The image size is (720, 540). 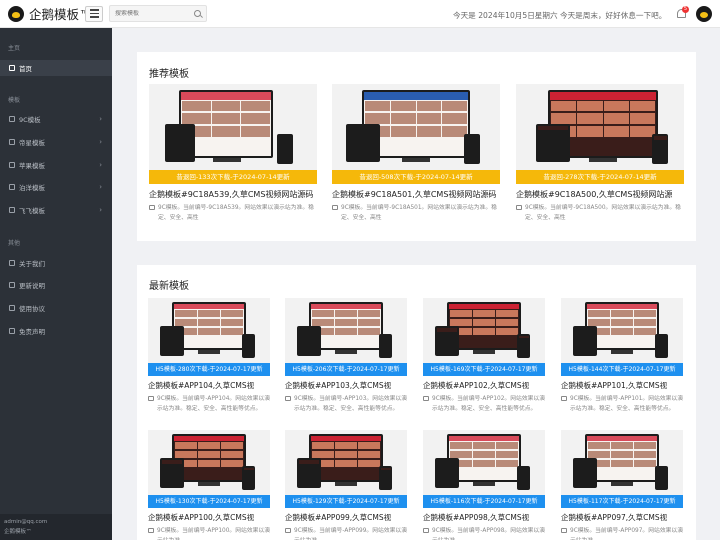 I want to click on download-badge: 昔退回-278次下载-于2024-07-14更新, so click(x=600, y=177).